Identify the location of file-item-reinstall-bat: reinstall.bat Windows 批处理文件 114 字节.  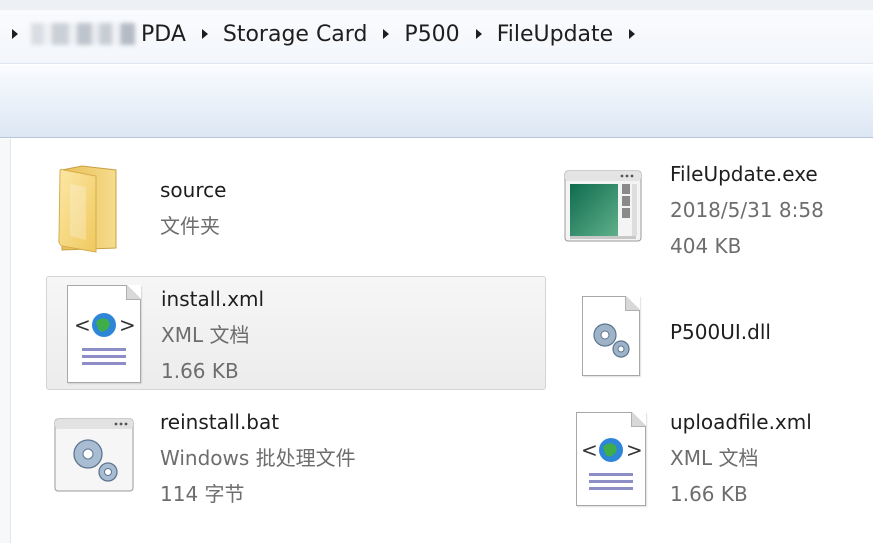
(296, 456).